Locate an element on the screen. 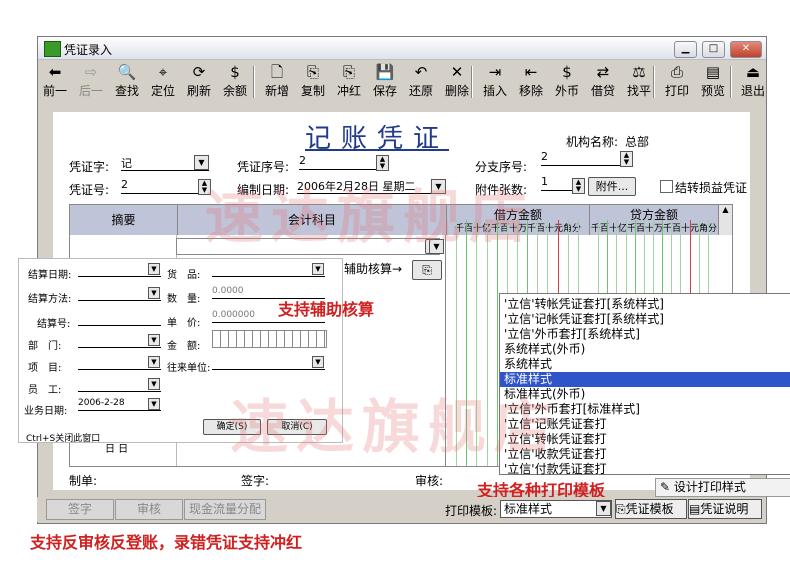  toolbar-label: 还原 is located at coordinates (420, 91).